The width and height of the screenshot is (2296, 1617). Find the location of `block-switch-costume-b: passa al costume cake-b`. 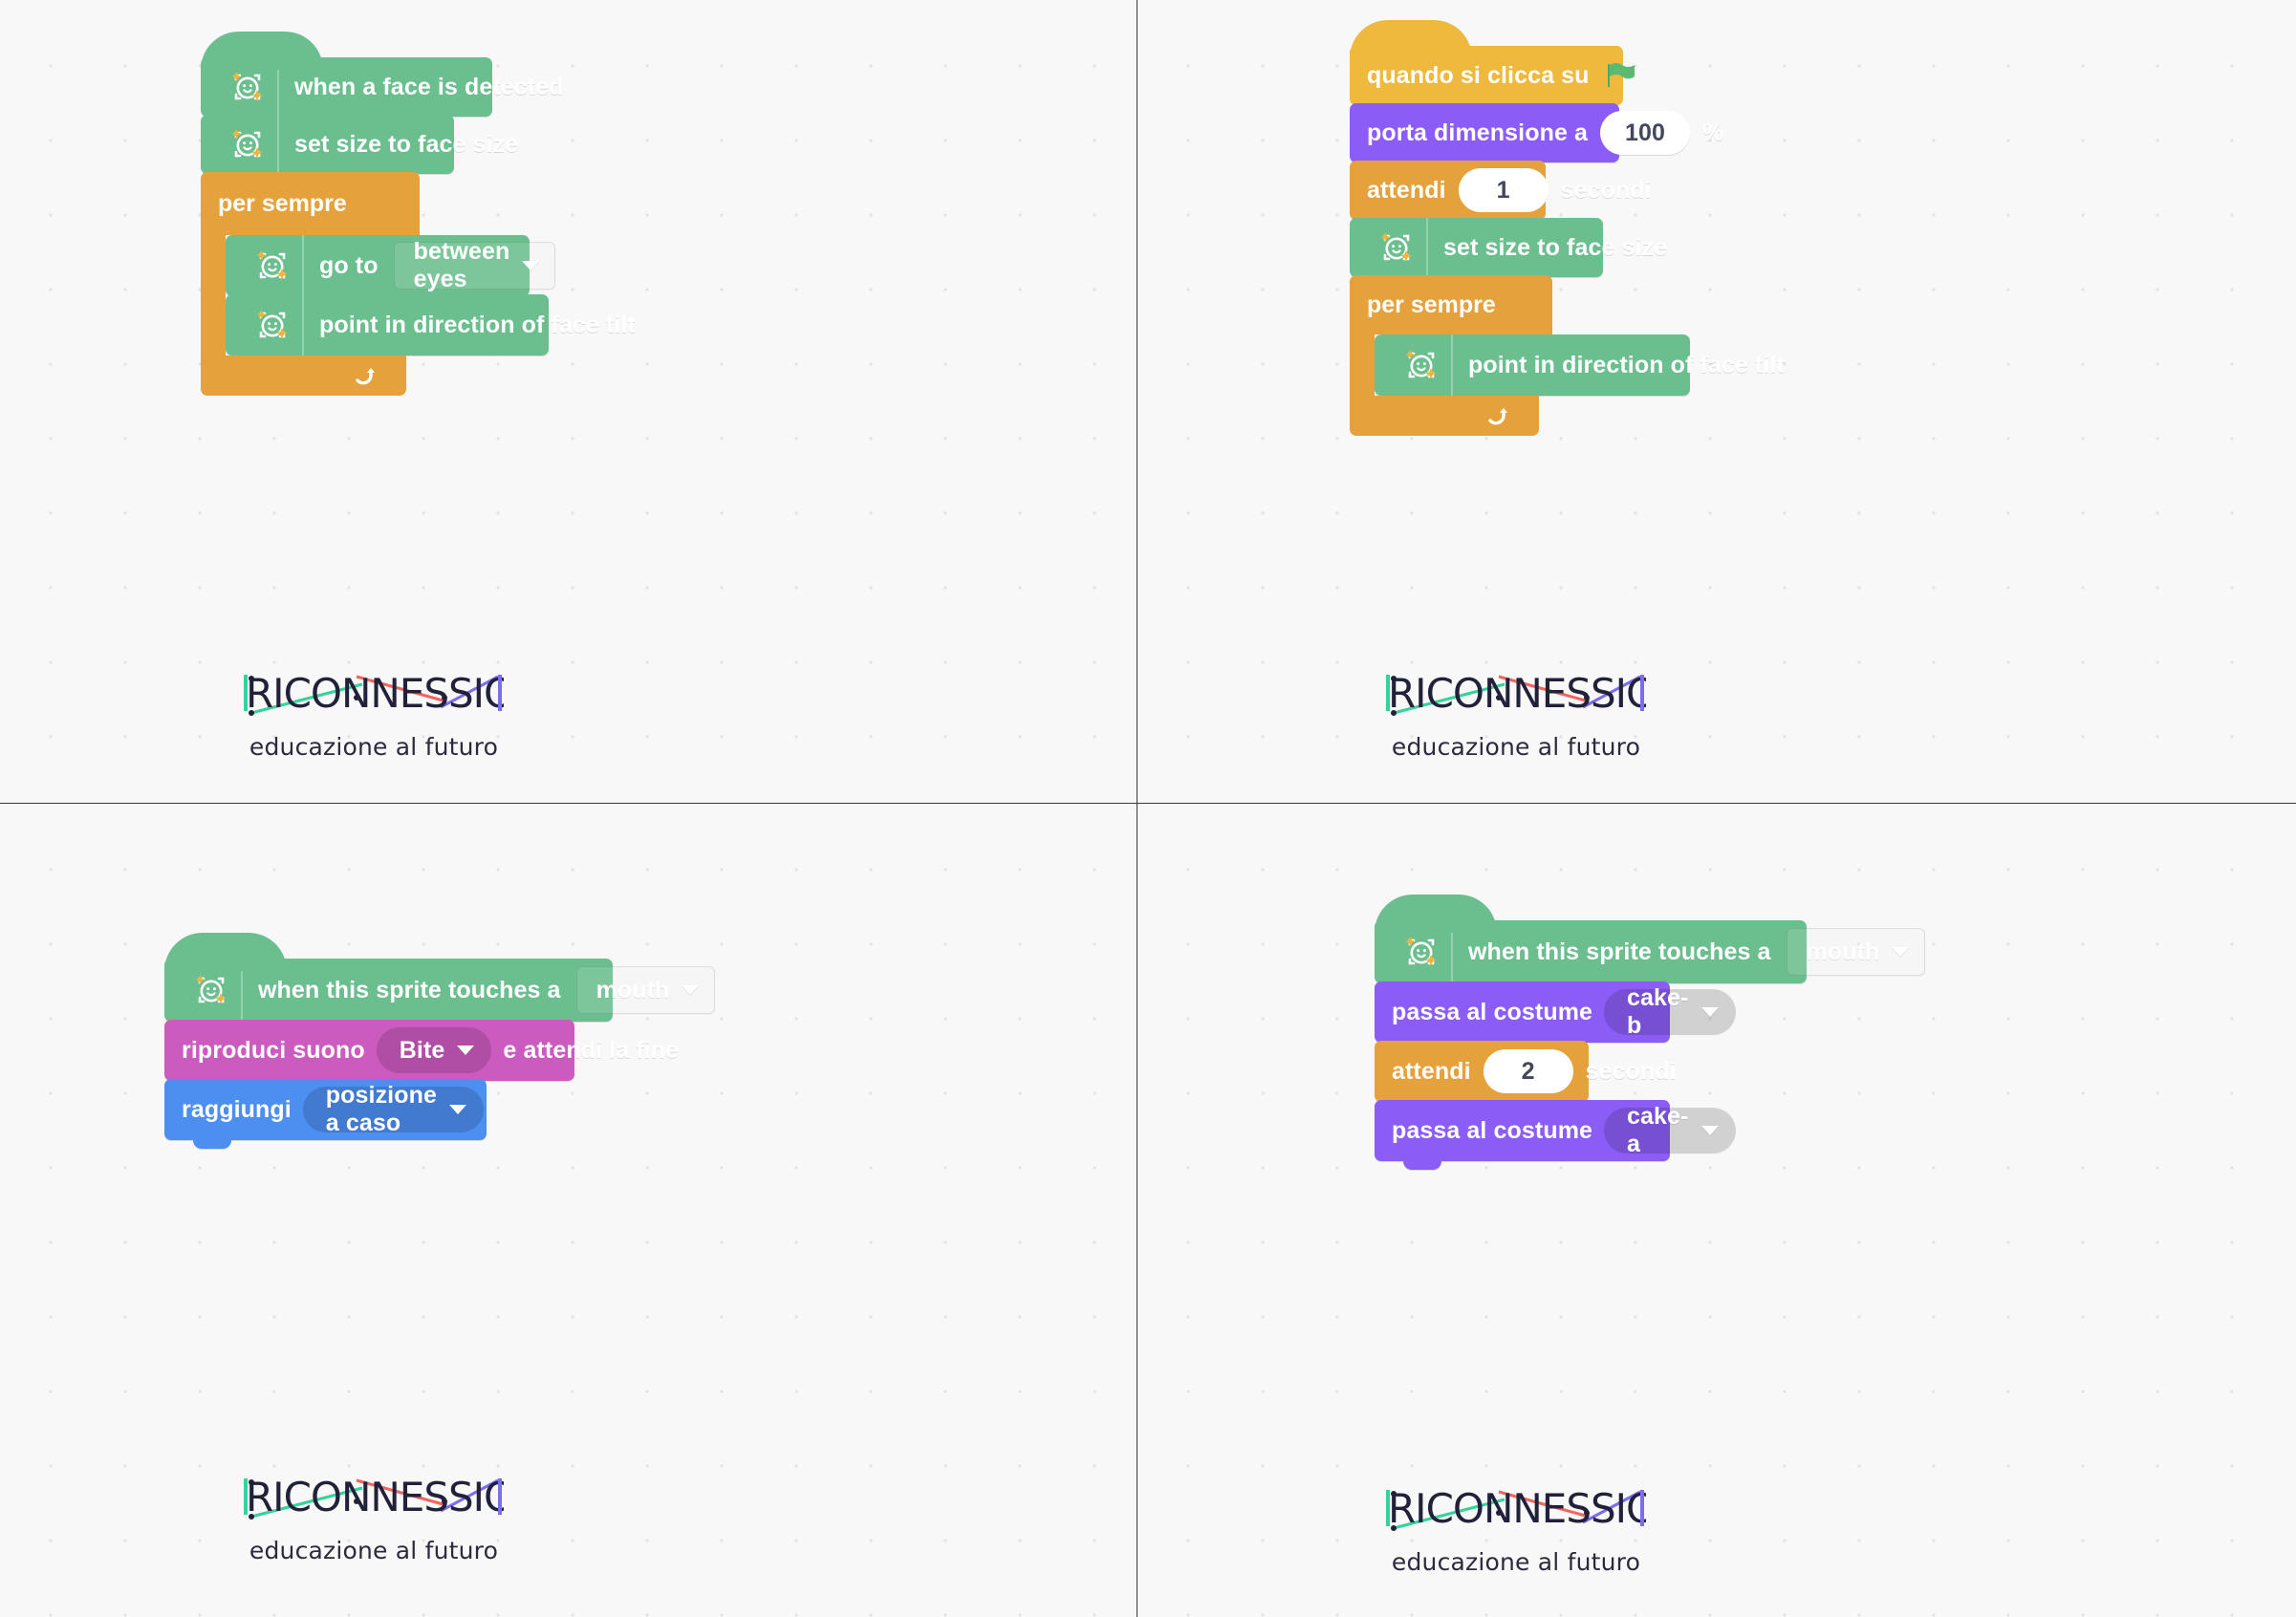

block-switch-costume-b: passa al costume cake-b is located at coordinates (1555, 1016).